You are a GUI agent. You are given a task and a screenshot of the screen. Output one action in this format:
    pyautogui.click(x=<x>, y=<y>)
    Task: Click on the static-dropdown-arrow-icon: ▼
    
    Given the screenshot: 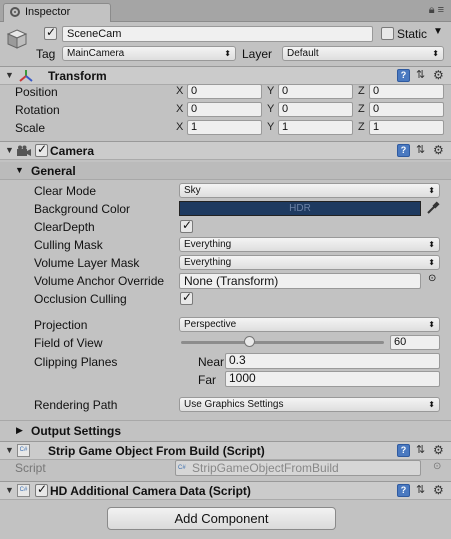 What is the action you would take?
    pyautogui.click(x=438, y=31)
    